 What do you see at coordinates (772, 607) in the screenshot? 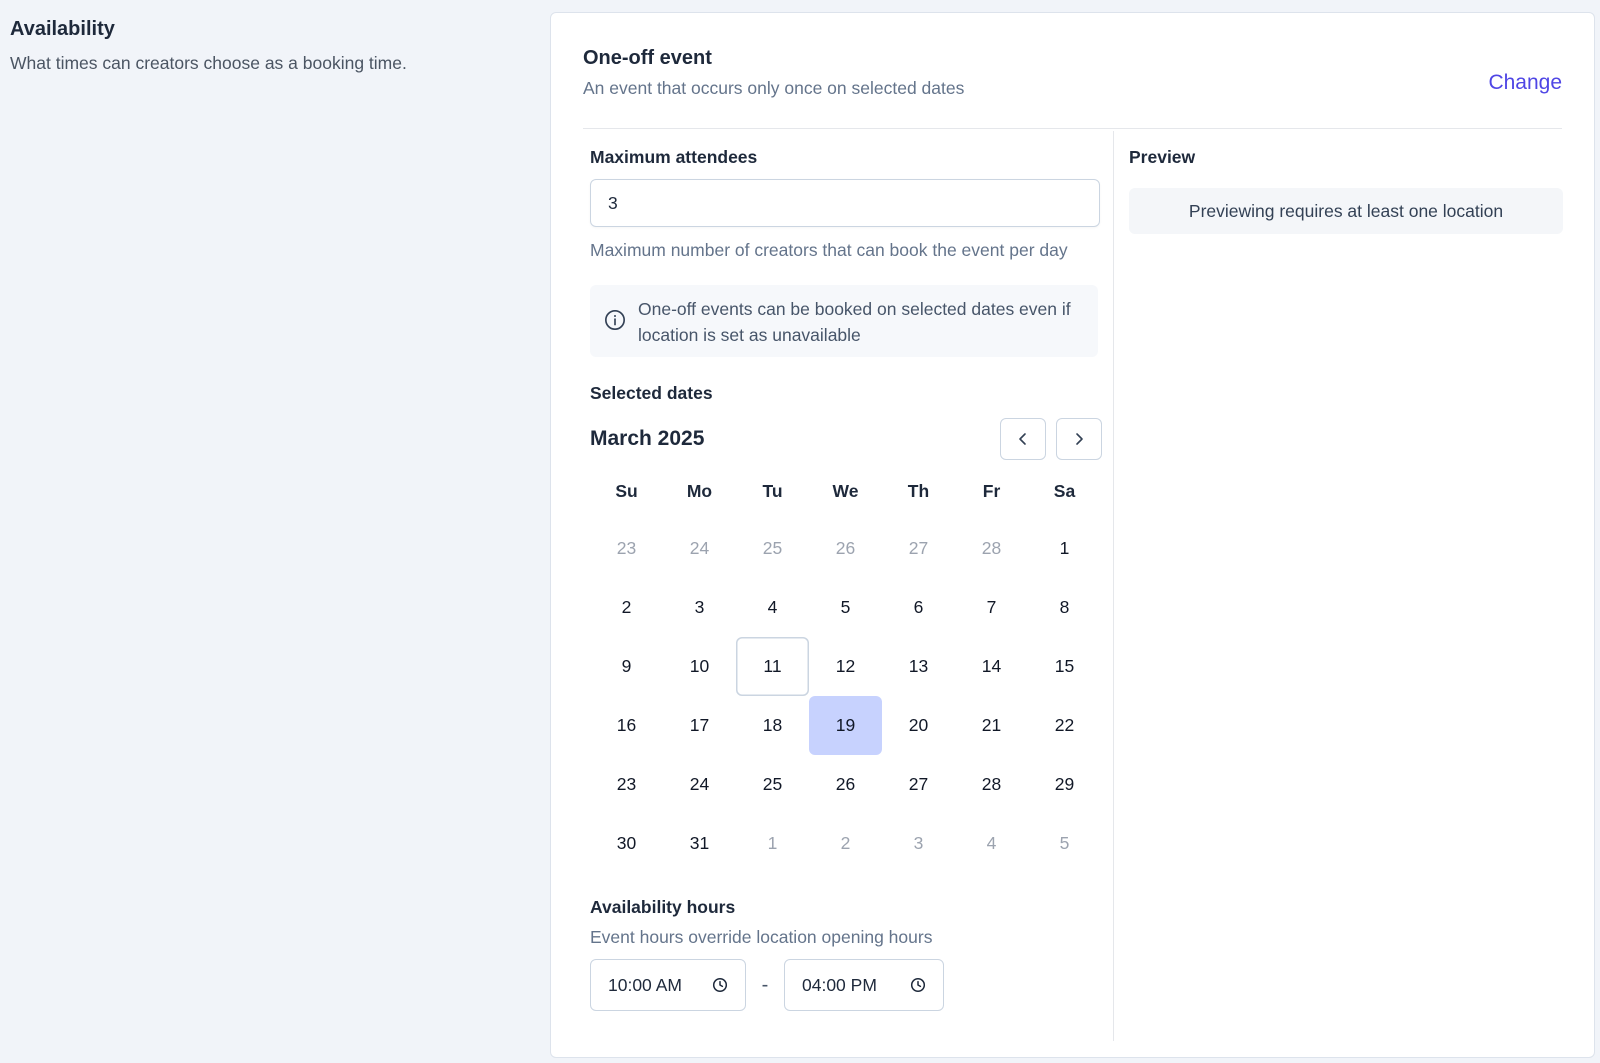
I see `calendar-day: 4` at bounding box center [772, 607].